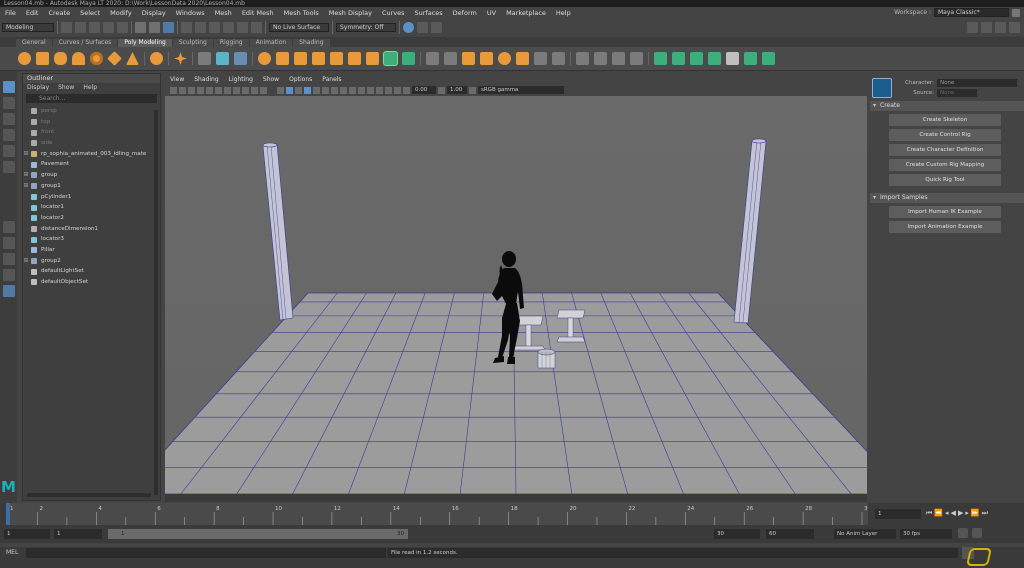 This screenshot has height=568, width=1024. I want to click on gate-mask-icon, so click(236, 90).